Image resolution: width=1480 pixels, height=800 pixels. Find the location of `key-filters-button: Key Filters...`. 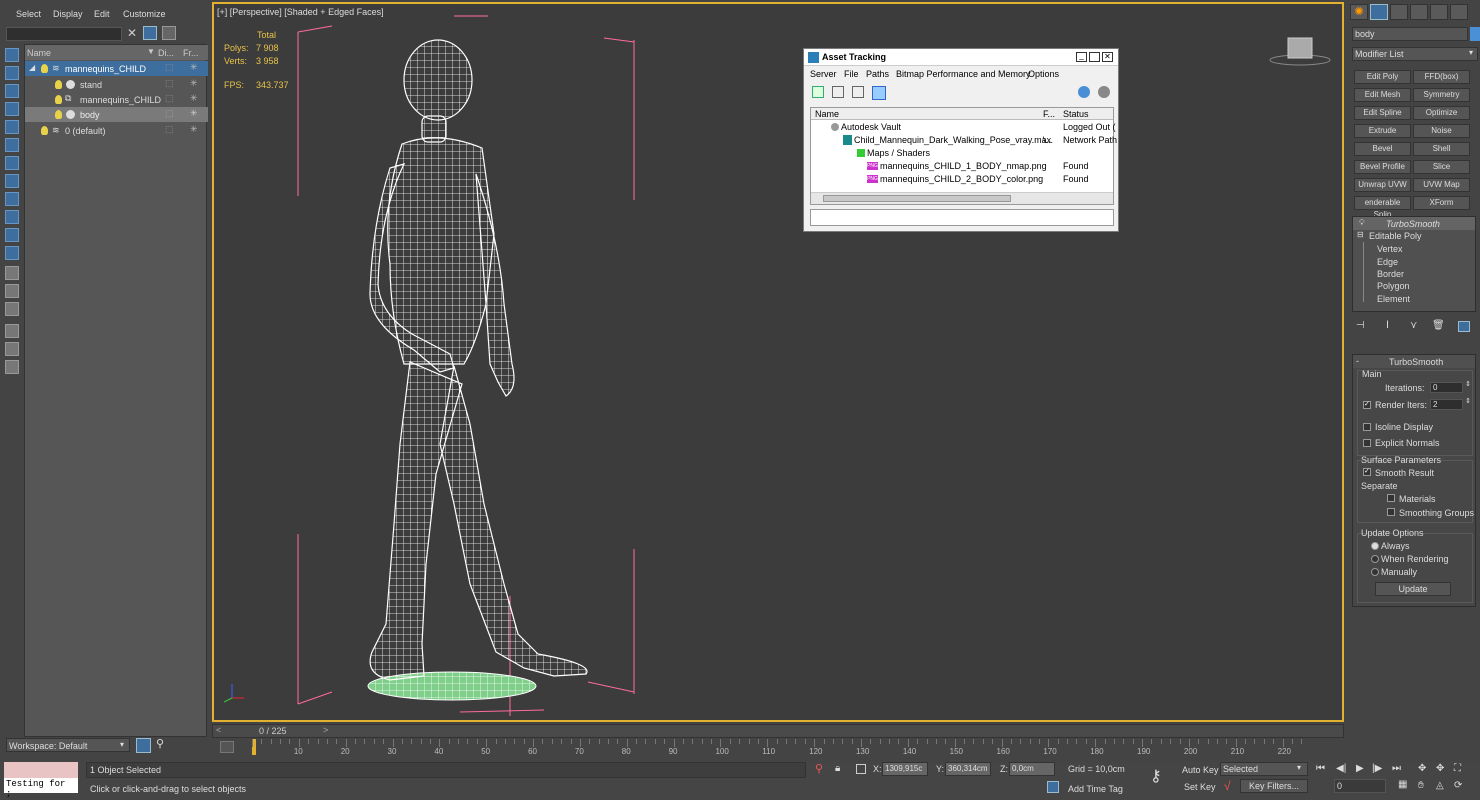

key-filters-button: Key Filters... is located at coordinates (1274, 786).